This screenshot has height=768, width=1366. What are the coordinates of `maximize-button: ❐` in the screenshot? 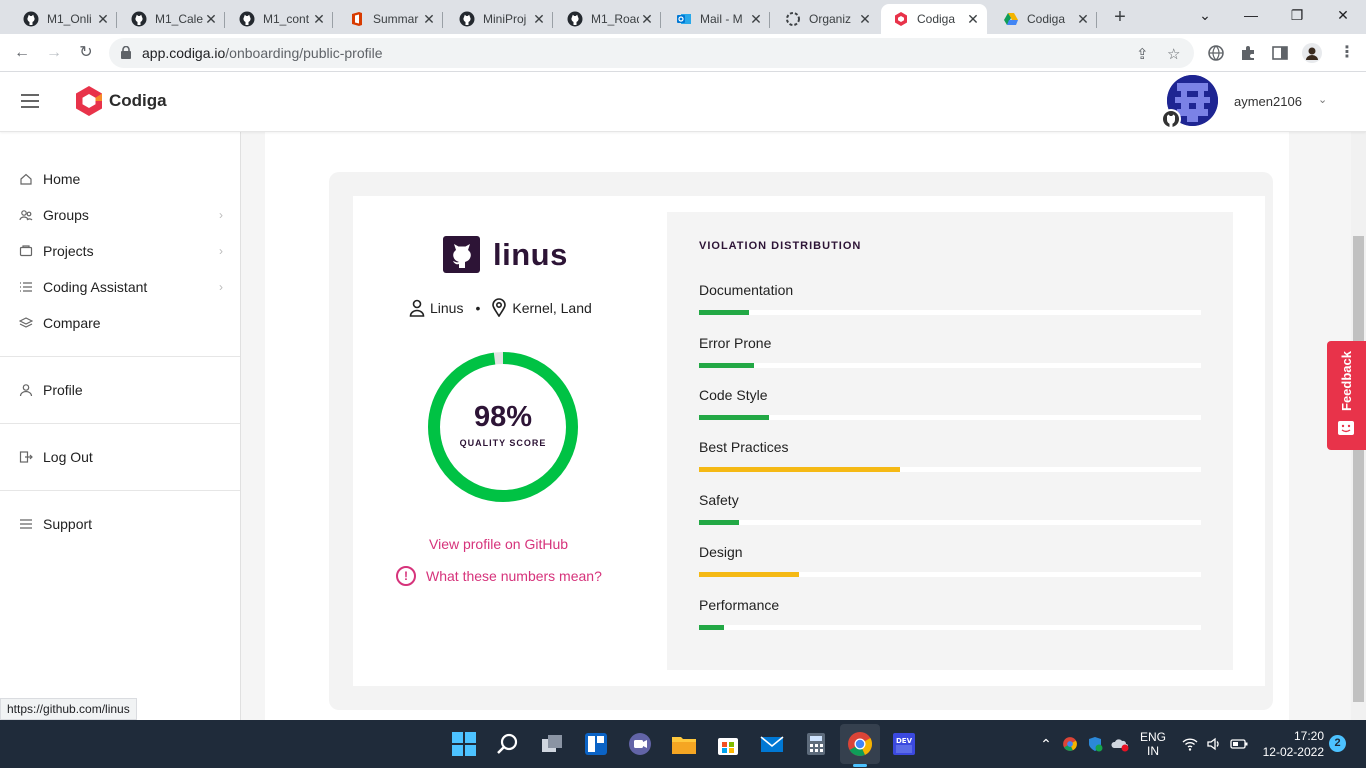 It's located at (1297, 15).